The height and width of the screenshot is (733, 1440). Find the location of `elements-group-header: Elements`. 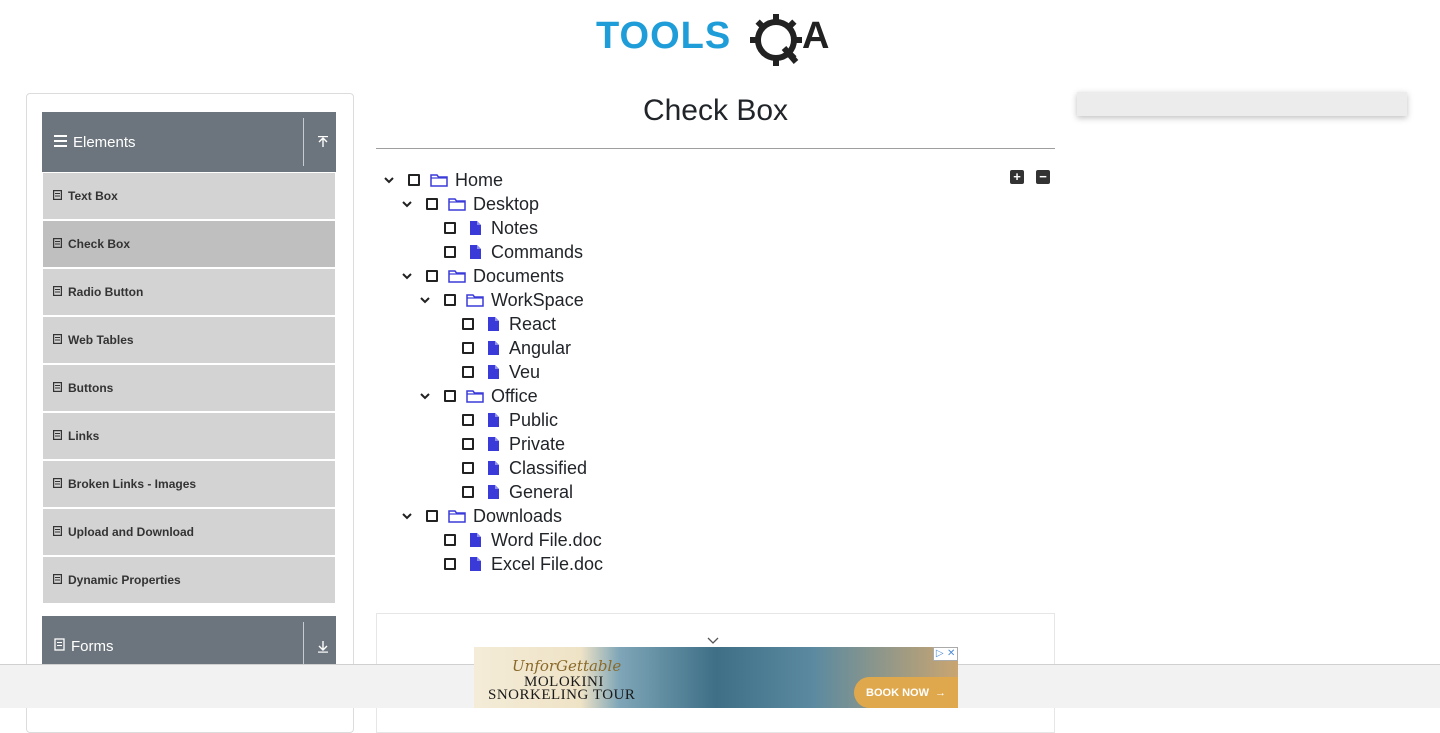

elements-group-header: Elements is located at coordinates (189, 142).